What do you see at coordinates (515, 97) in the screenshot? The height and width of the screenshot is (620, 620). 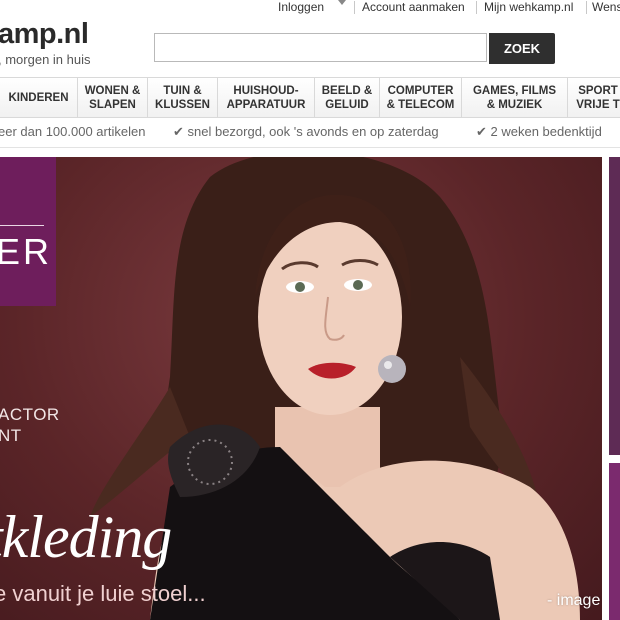 I see `nav-item-games-films-muziek: GAMES, FILMS & MUZIEK` at bounding box center [515, 97].